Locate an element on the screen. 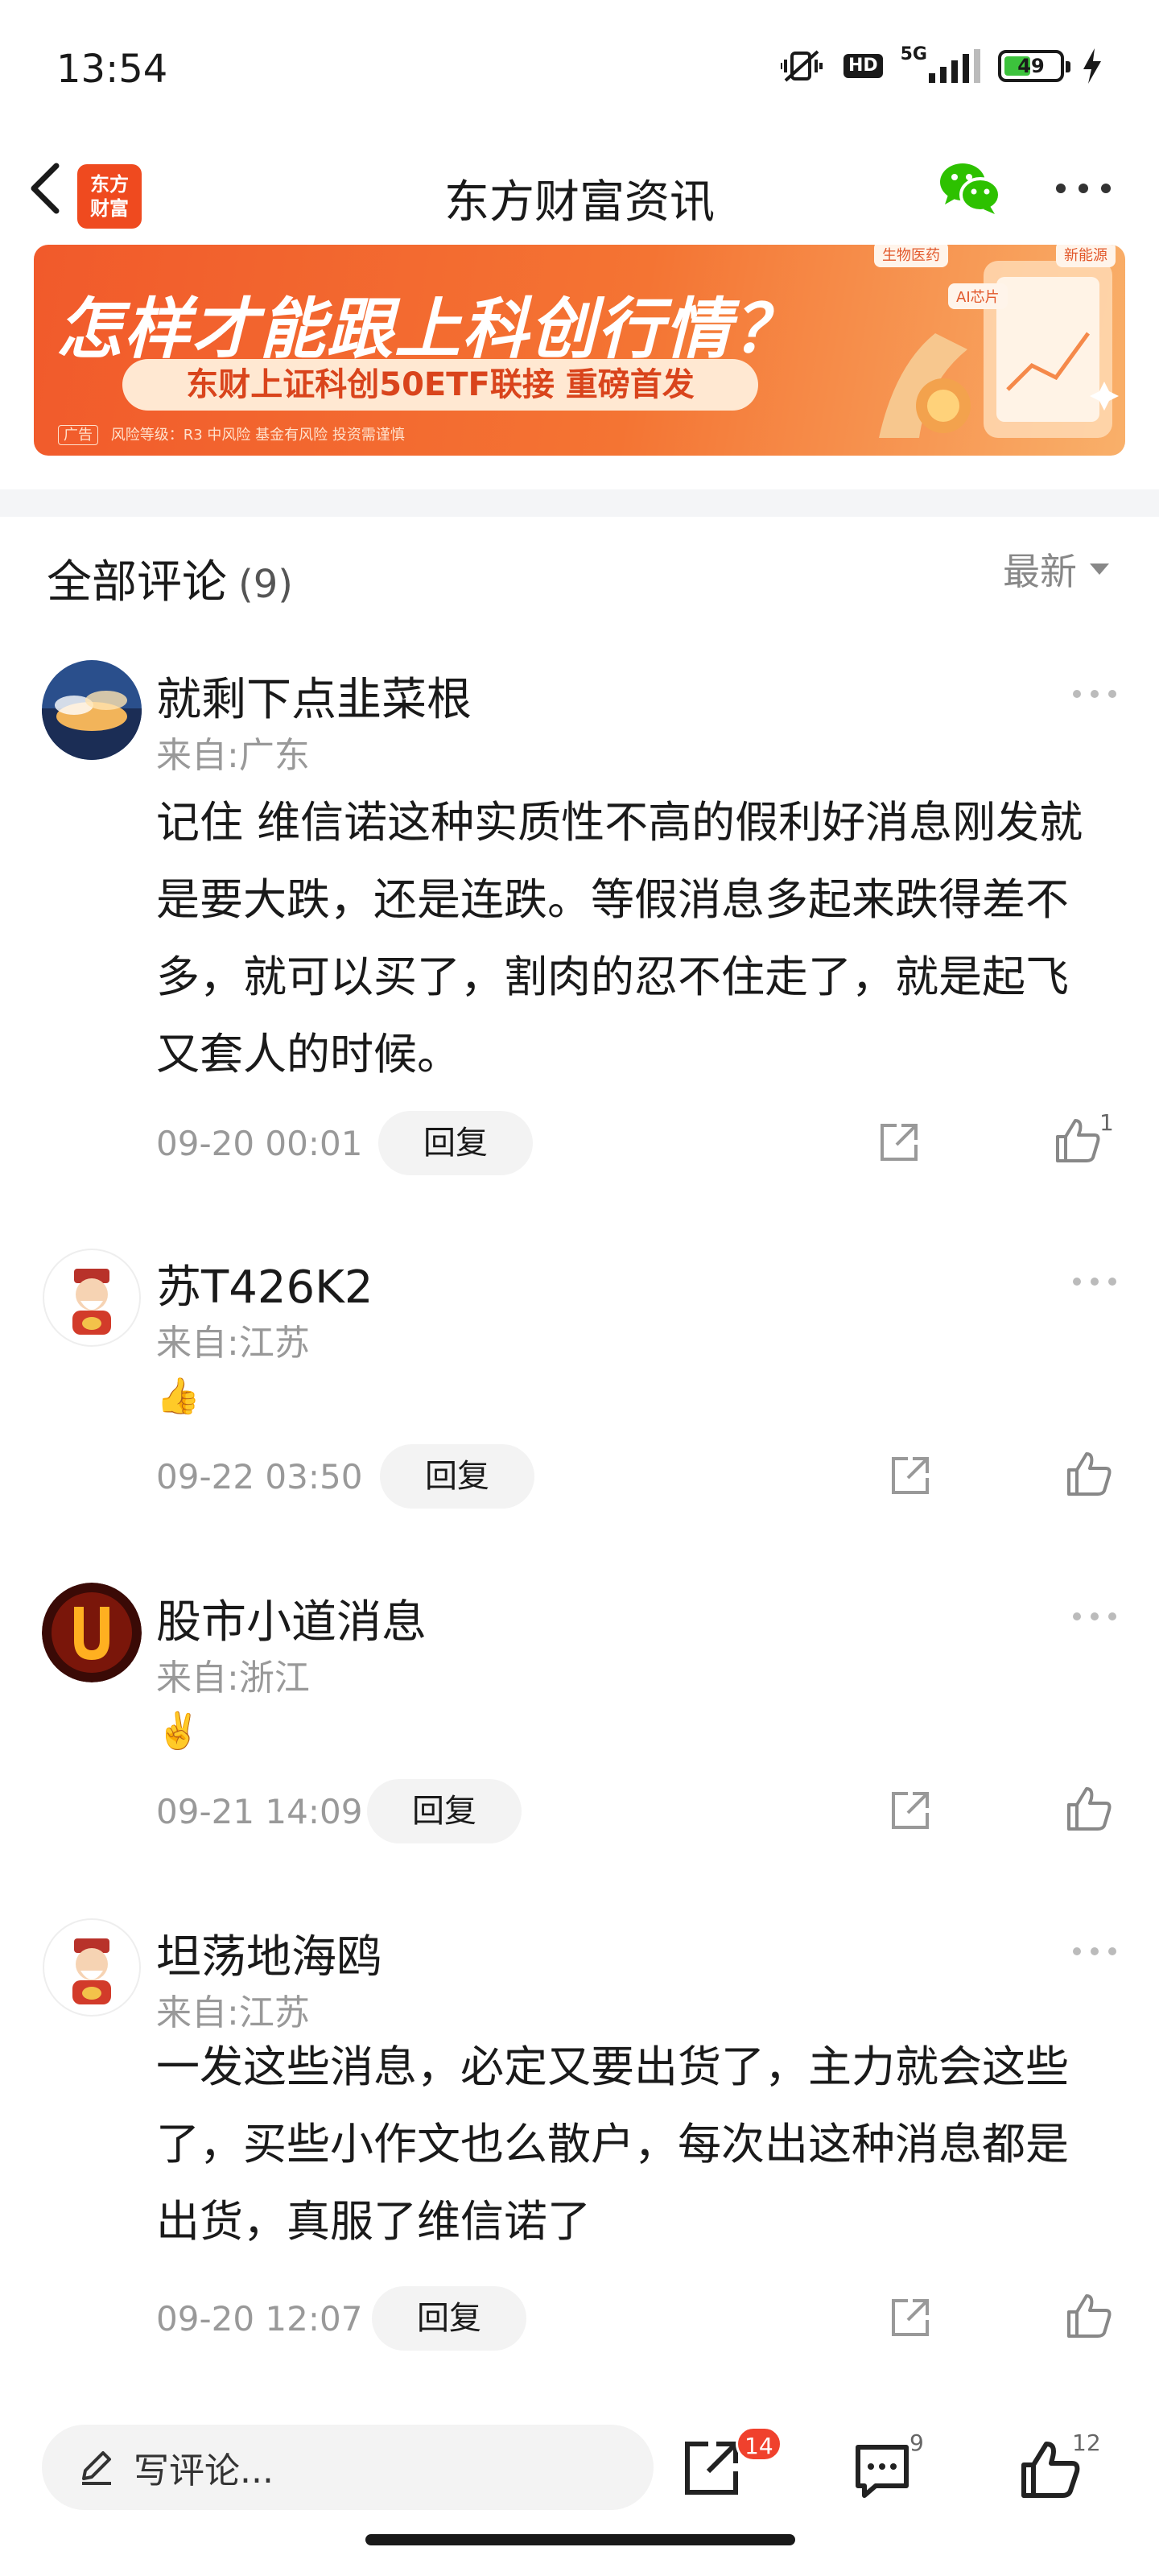 The height and width of the screenshot is (2576, 1159). section-divider is located at coordinates (579, 503).